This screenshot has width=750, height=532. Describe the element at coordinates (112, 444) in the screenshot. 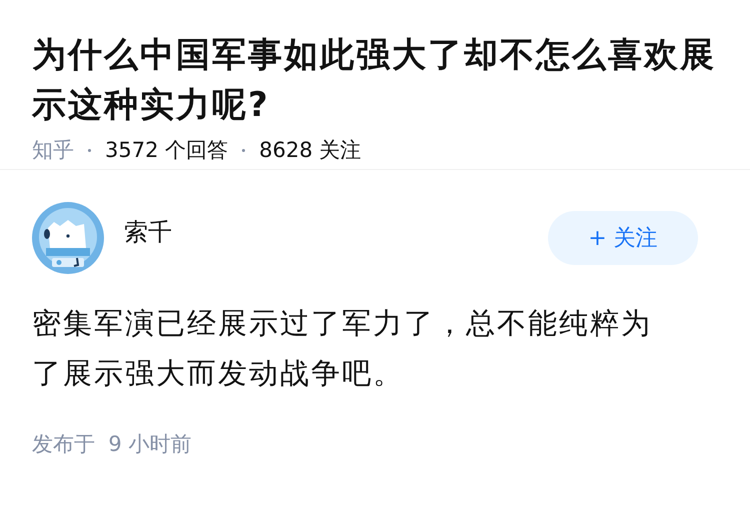

I see `post-time: 发布于 9 小时前` at that location.